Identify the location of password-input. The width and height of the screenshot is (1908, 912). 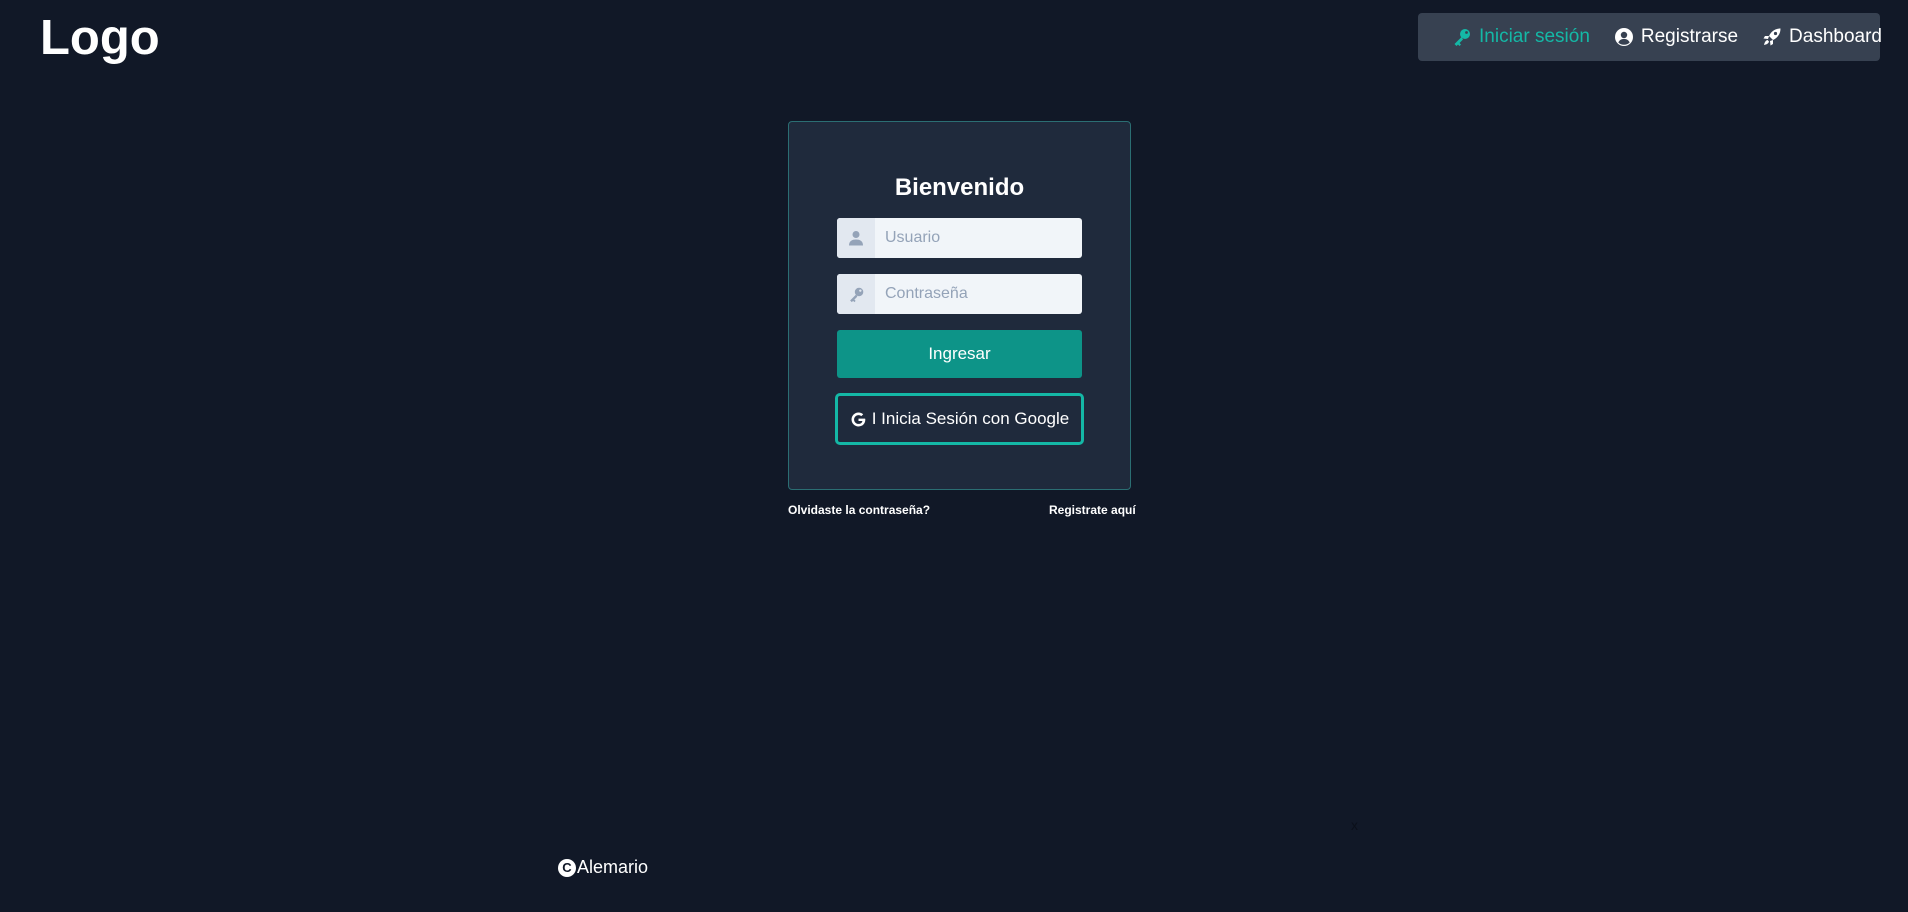
(978, 294).